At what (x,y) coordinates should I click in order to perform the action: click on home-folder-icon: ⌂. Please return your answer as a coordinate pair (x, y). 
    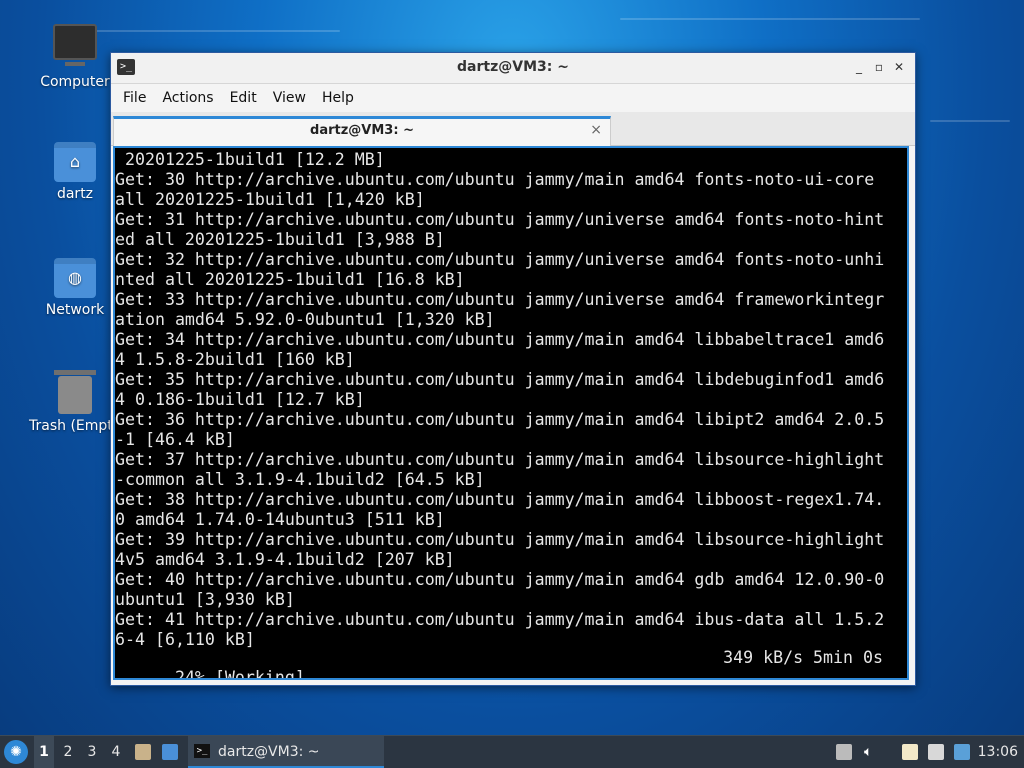
    Looking at the image, I should click on (75, 162).